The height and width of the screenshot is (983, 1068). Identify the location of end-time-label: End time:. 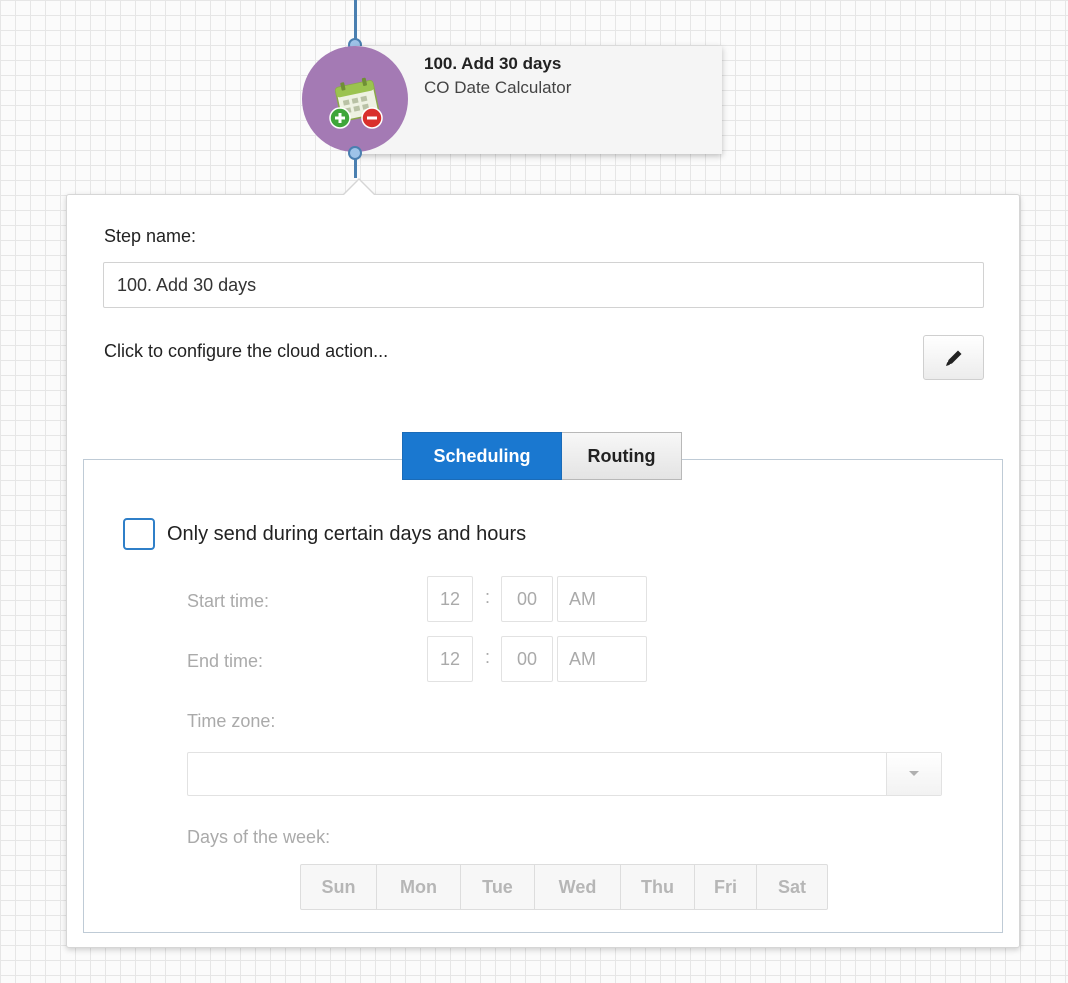
(225, 661).